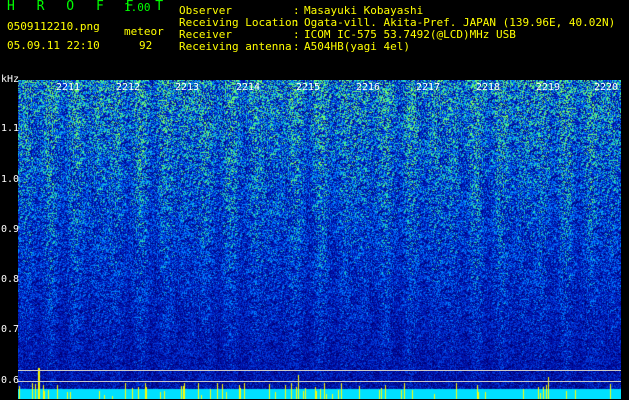  I want to click on mode-label: meteor, so click(144, 31).